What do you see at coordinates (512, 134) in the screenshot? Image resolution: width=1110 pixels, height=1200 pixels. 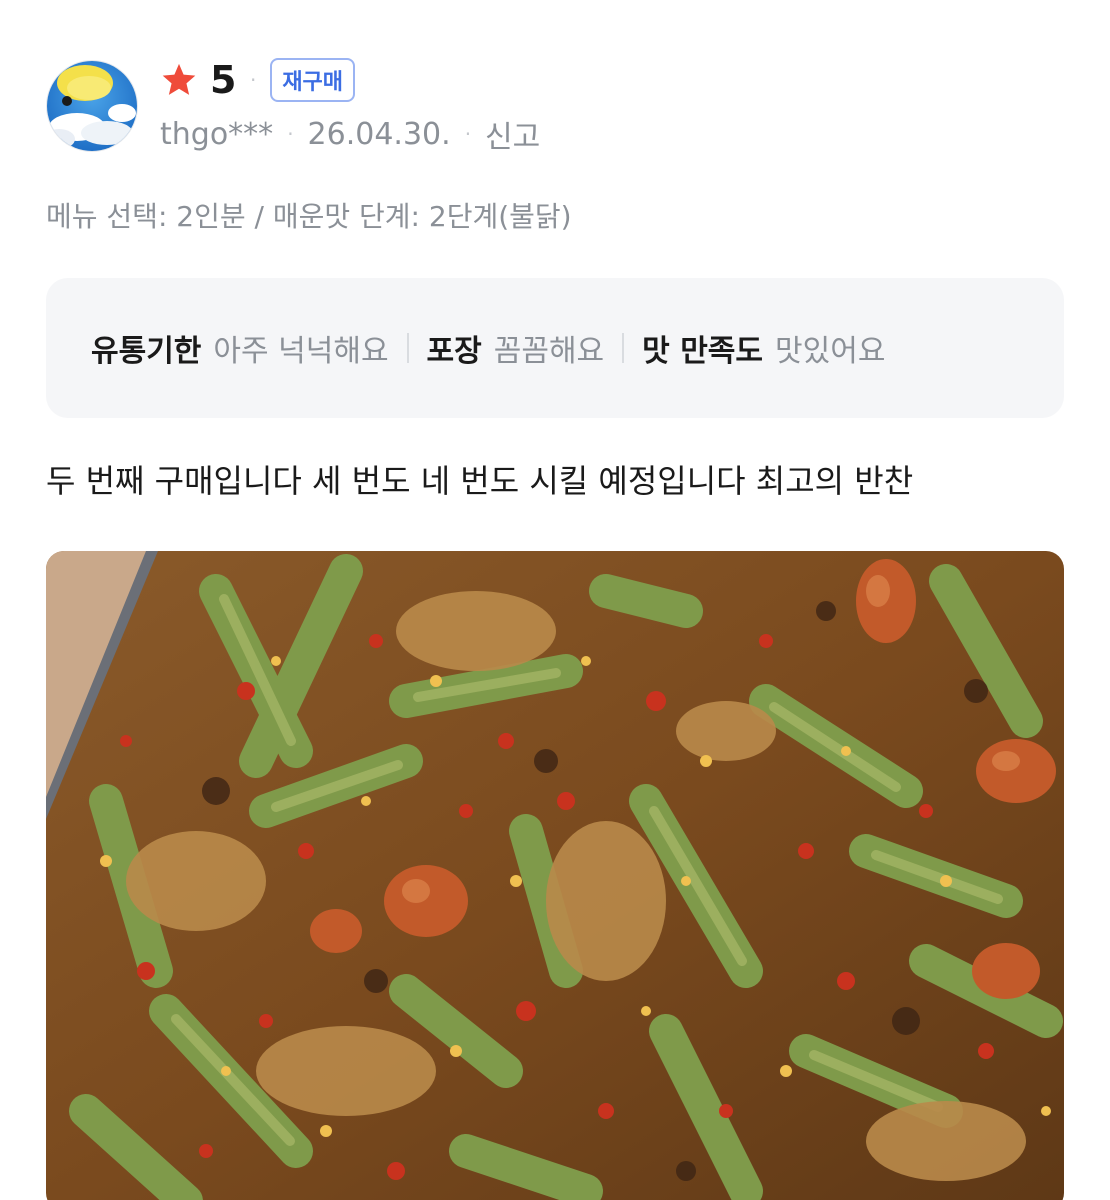 I see `report-button: 신고` at bounding box center [512, 134].